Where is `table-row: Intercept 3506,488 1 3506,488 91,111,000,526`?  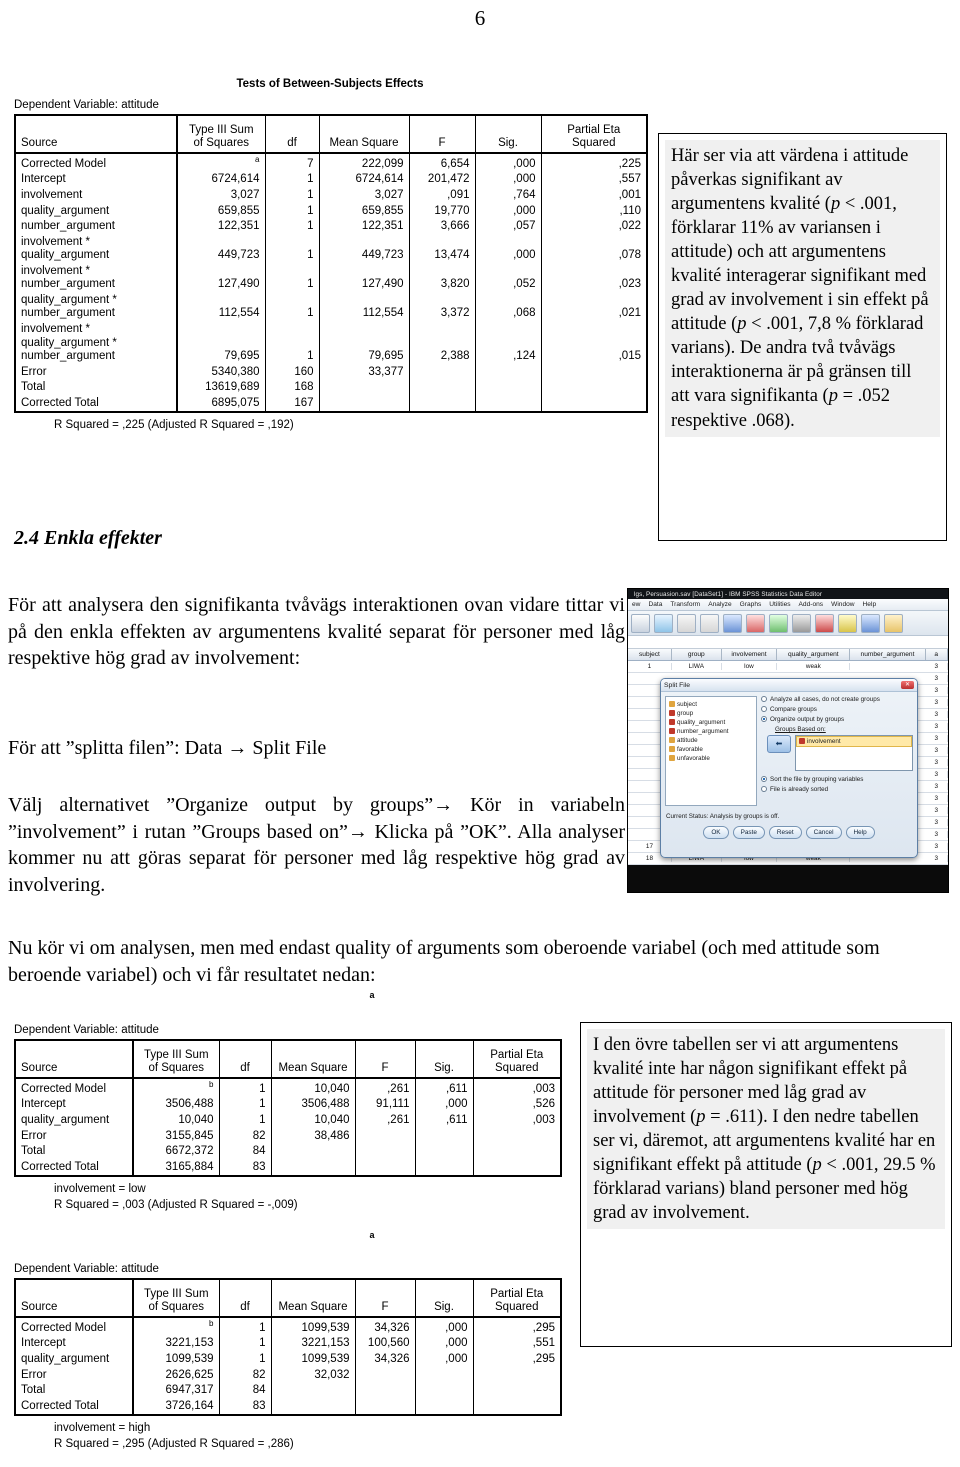 table-row: Intercept 3506,488 1 3506,488 91,111,000,526 is located at coordinates (288, 1105).